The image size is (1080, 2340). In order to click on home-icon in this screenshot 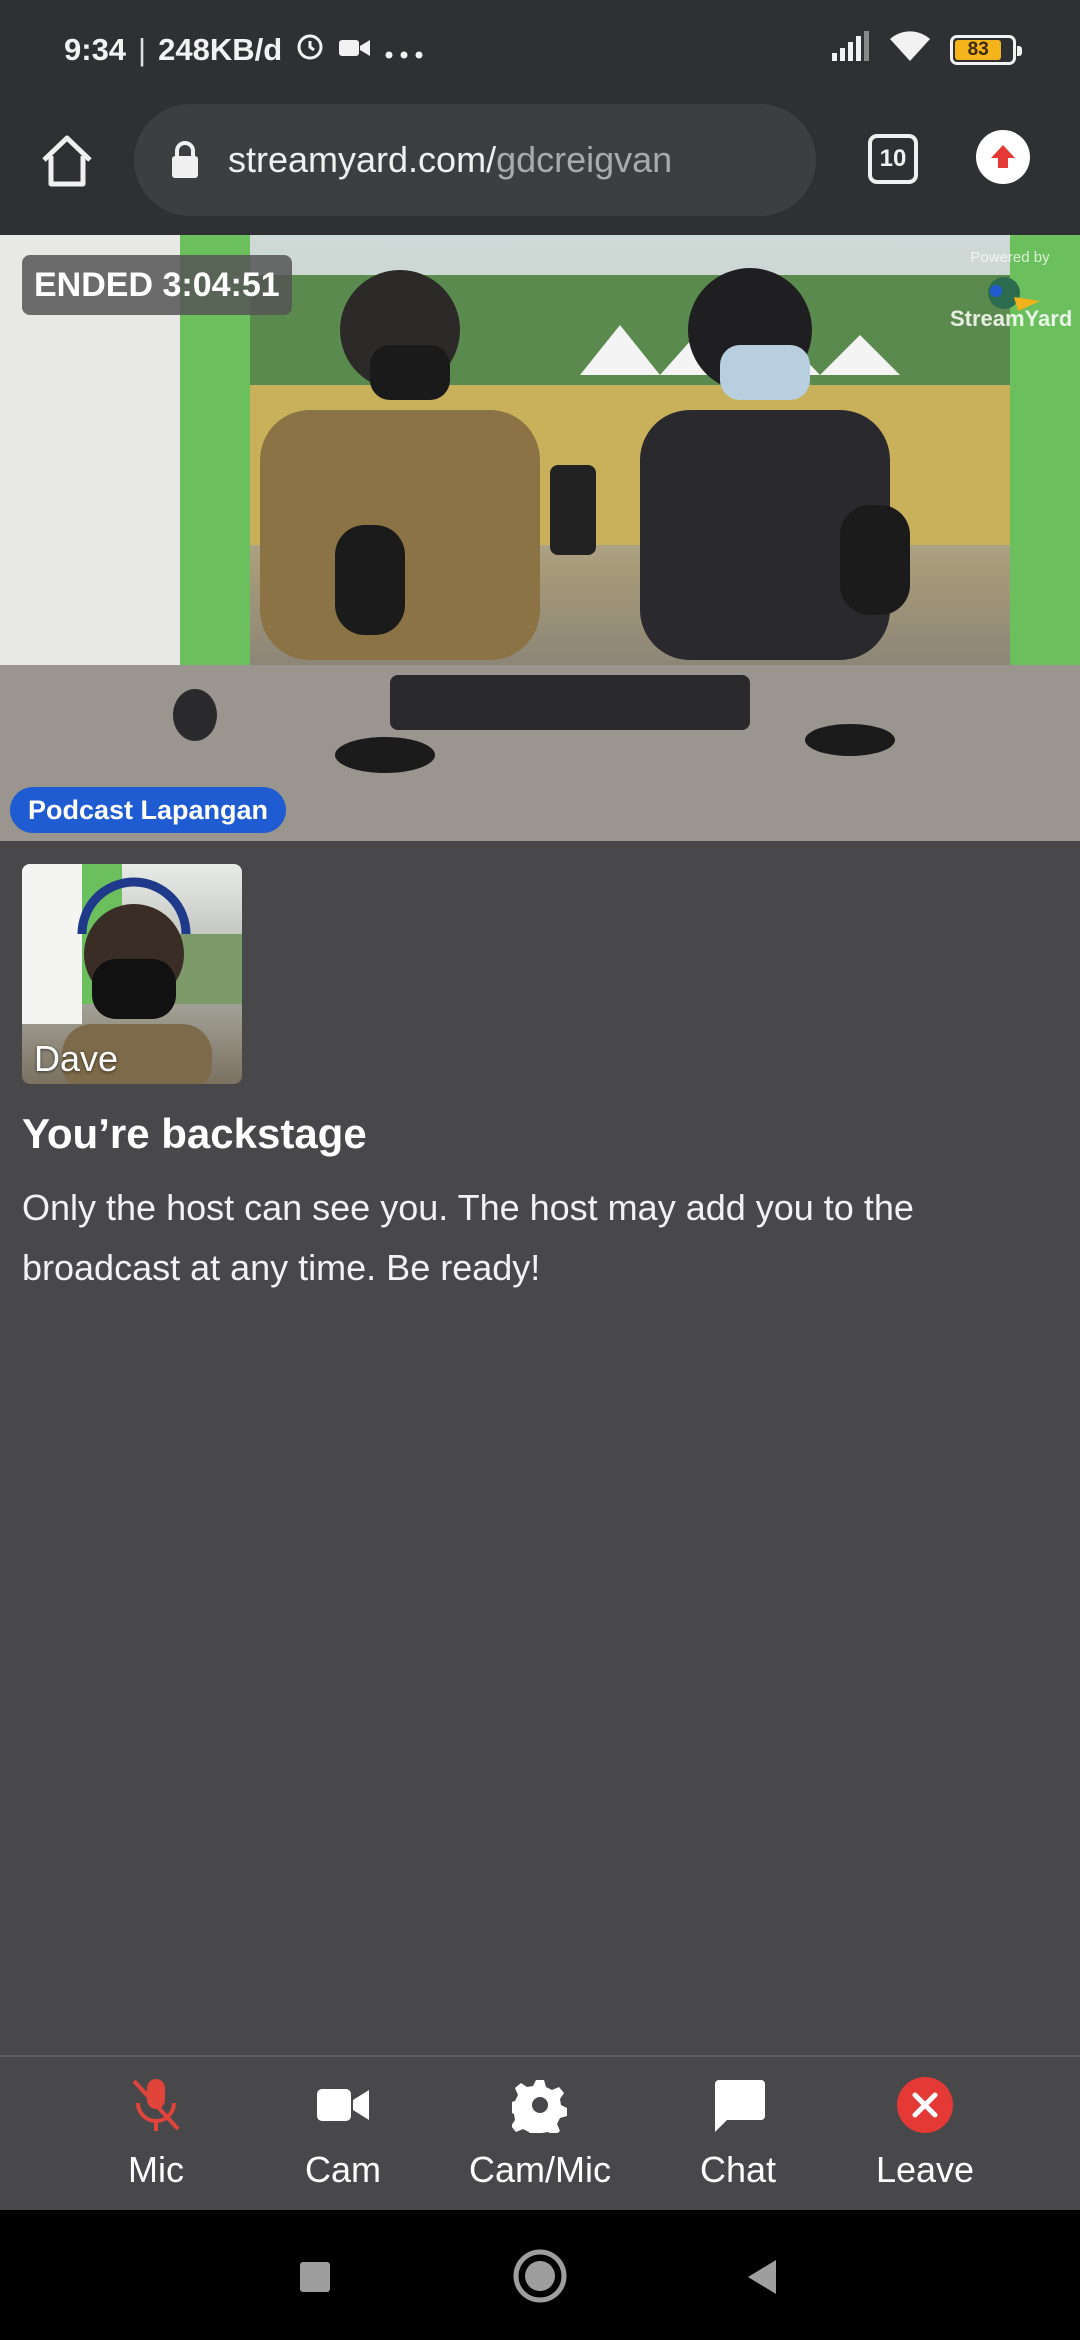, I will do `click(67, 161)`.